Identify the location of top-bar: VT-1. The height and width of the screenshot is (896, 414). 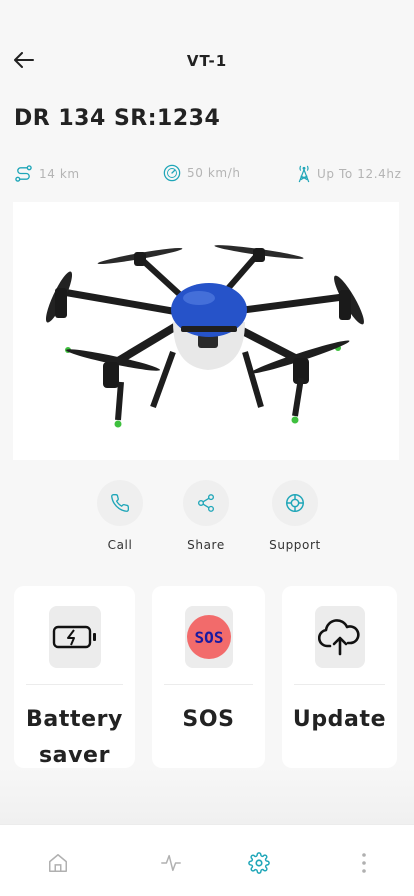
(207, 60).